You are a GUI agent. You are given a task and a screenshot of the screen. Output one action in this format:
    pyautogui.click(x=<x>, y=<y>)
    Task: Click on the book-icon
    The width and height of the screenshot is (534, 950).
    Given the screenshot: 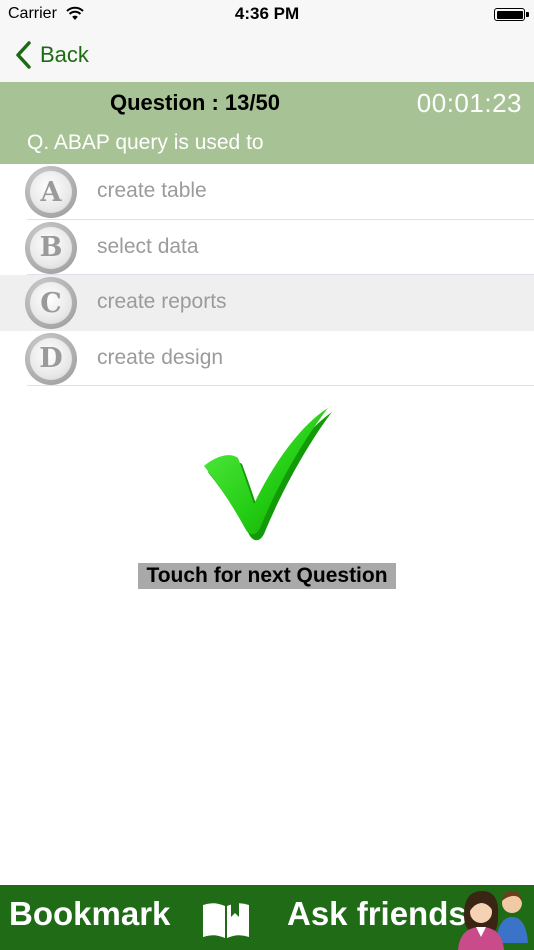 What is the action you would take?
    pyautogui.click(x=226, y=920)
    